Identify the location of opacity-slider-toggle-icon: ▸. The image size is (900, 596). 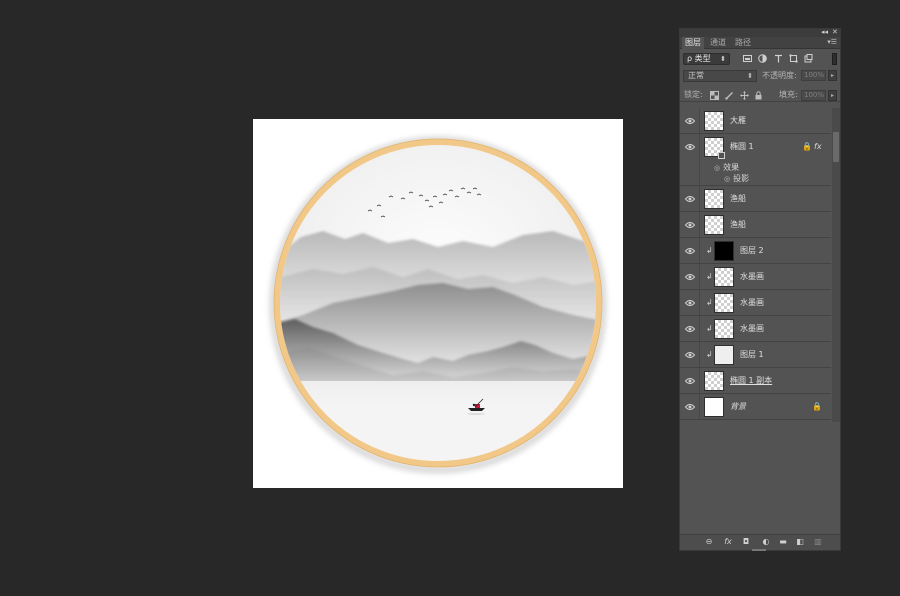
(832, 75).